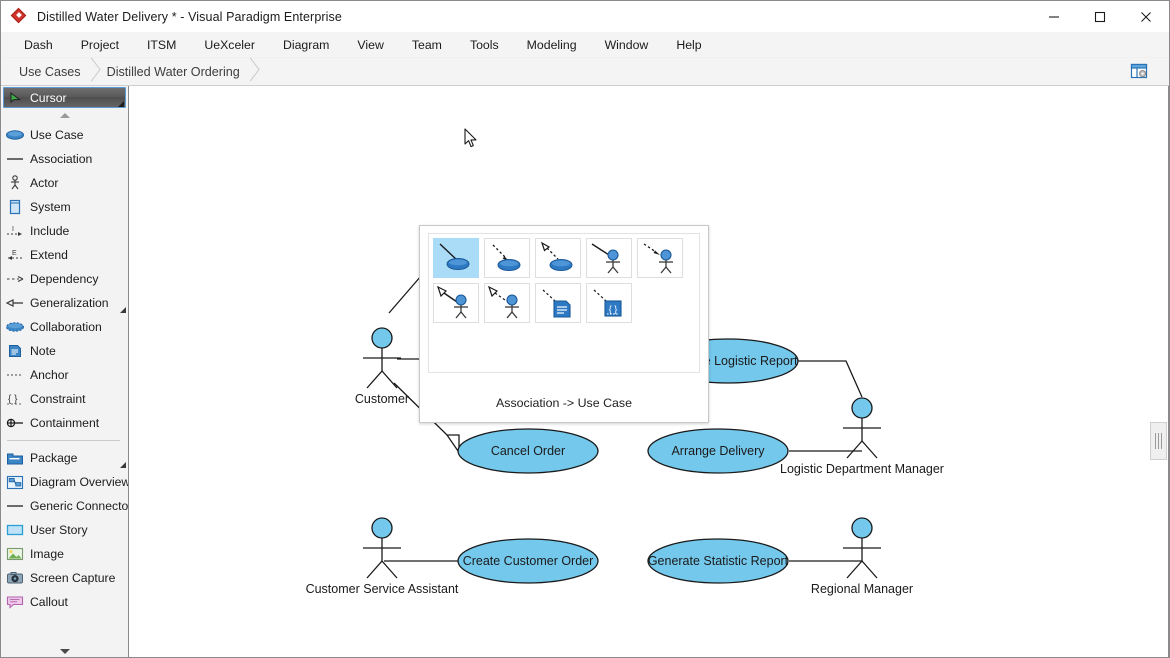 Image resolution: width=1170 pixels, height=658 pixels. I want to click on chevron-up-icon, so click(64, 115).